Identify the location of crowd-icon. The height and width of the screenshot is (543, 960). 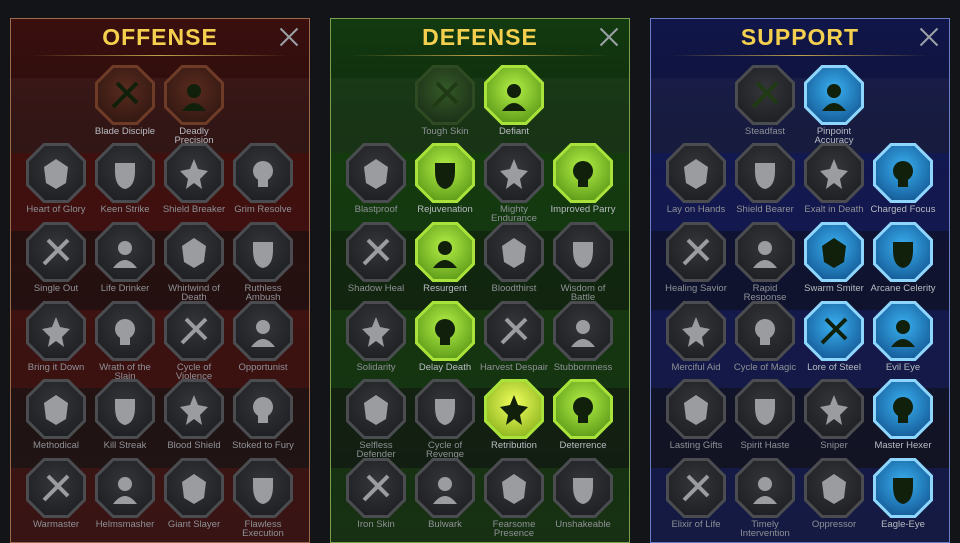
(376, 331).